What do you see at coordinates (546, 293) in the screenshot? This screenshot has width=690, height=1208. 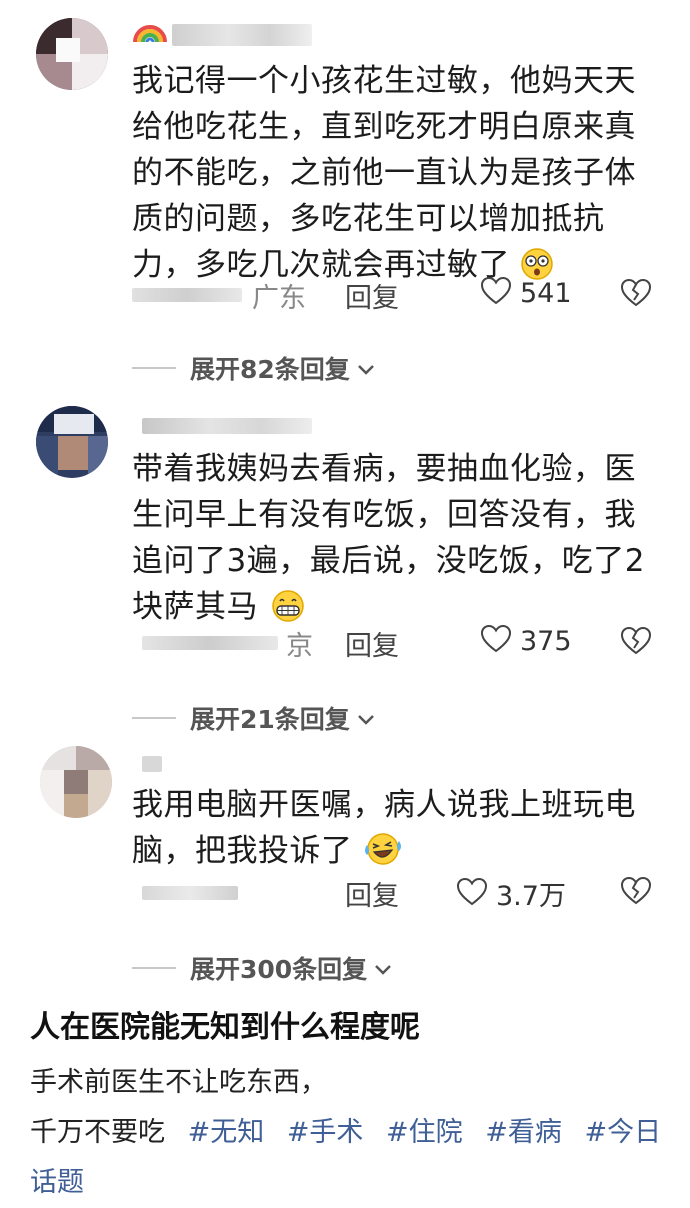 I see `like-count: 541` at bounding box center [546, 293].